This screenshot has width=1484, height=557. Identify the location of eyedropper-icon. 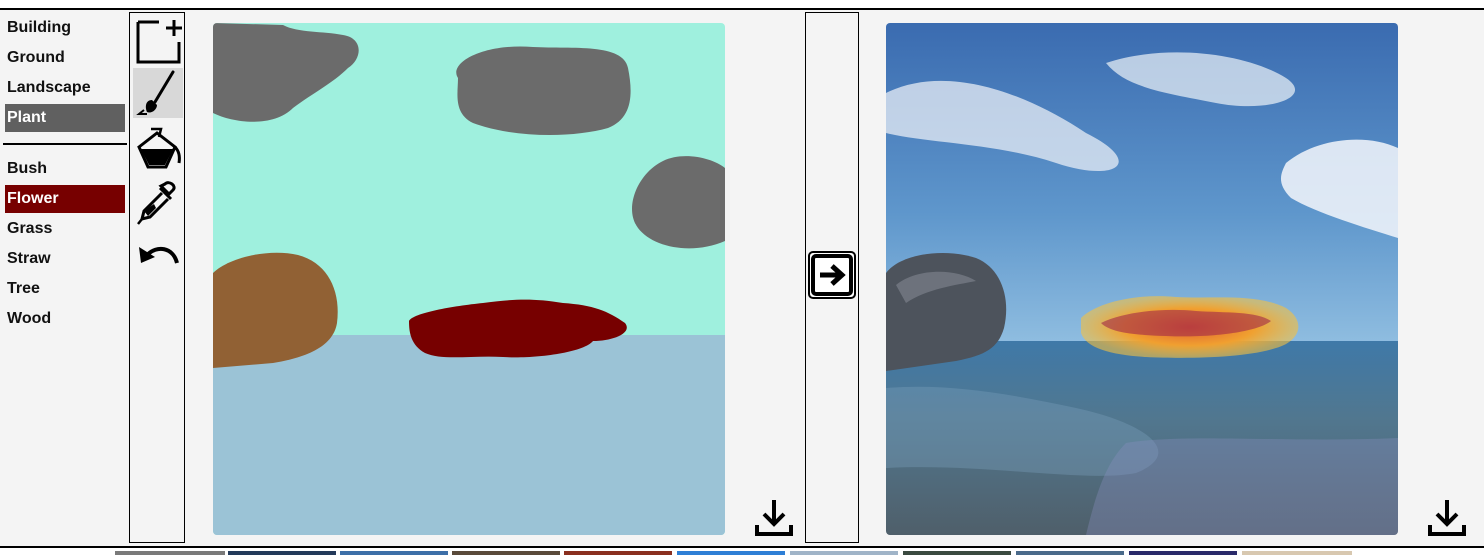
(156, 203).